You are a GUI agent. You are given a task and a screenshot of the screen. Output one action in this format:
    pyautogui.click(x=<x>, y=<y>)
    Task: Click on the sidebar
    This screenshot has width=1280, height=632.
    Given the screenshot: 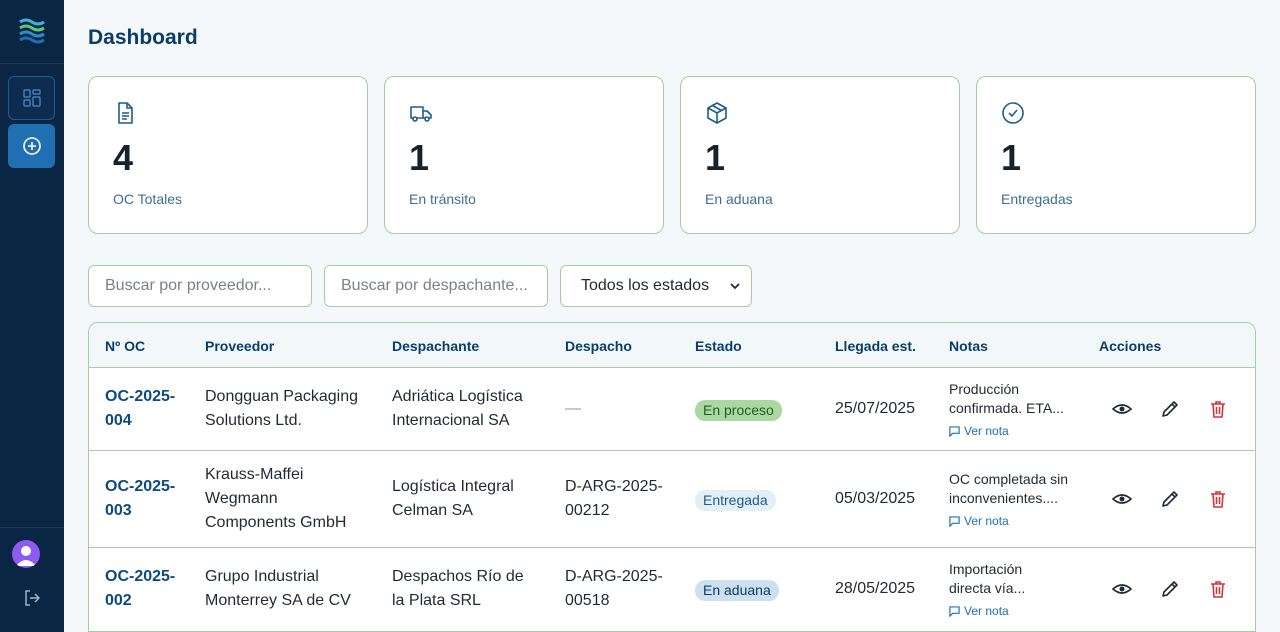 What is the action you would take?
    pyautogui.click(x=32, y=316)
    